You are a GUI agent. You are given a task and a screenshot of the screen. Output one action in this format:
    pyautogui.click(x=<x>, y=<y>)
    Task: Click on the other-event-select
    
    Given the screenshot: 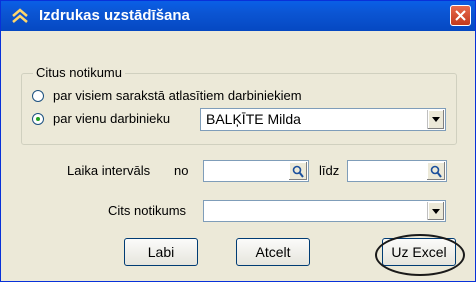 What is the action you would take?
    pyautogui.click(x=324, y=211)
    